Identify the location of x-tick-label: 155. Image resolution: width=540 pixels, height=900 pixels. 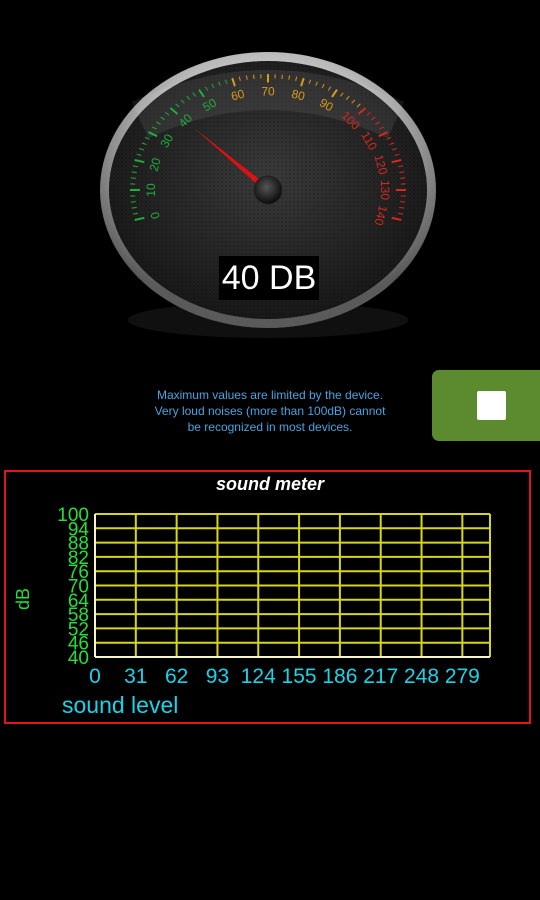
(299, 676).